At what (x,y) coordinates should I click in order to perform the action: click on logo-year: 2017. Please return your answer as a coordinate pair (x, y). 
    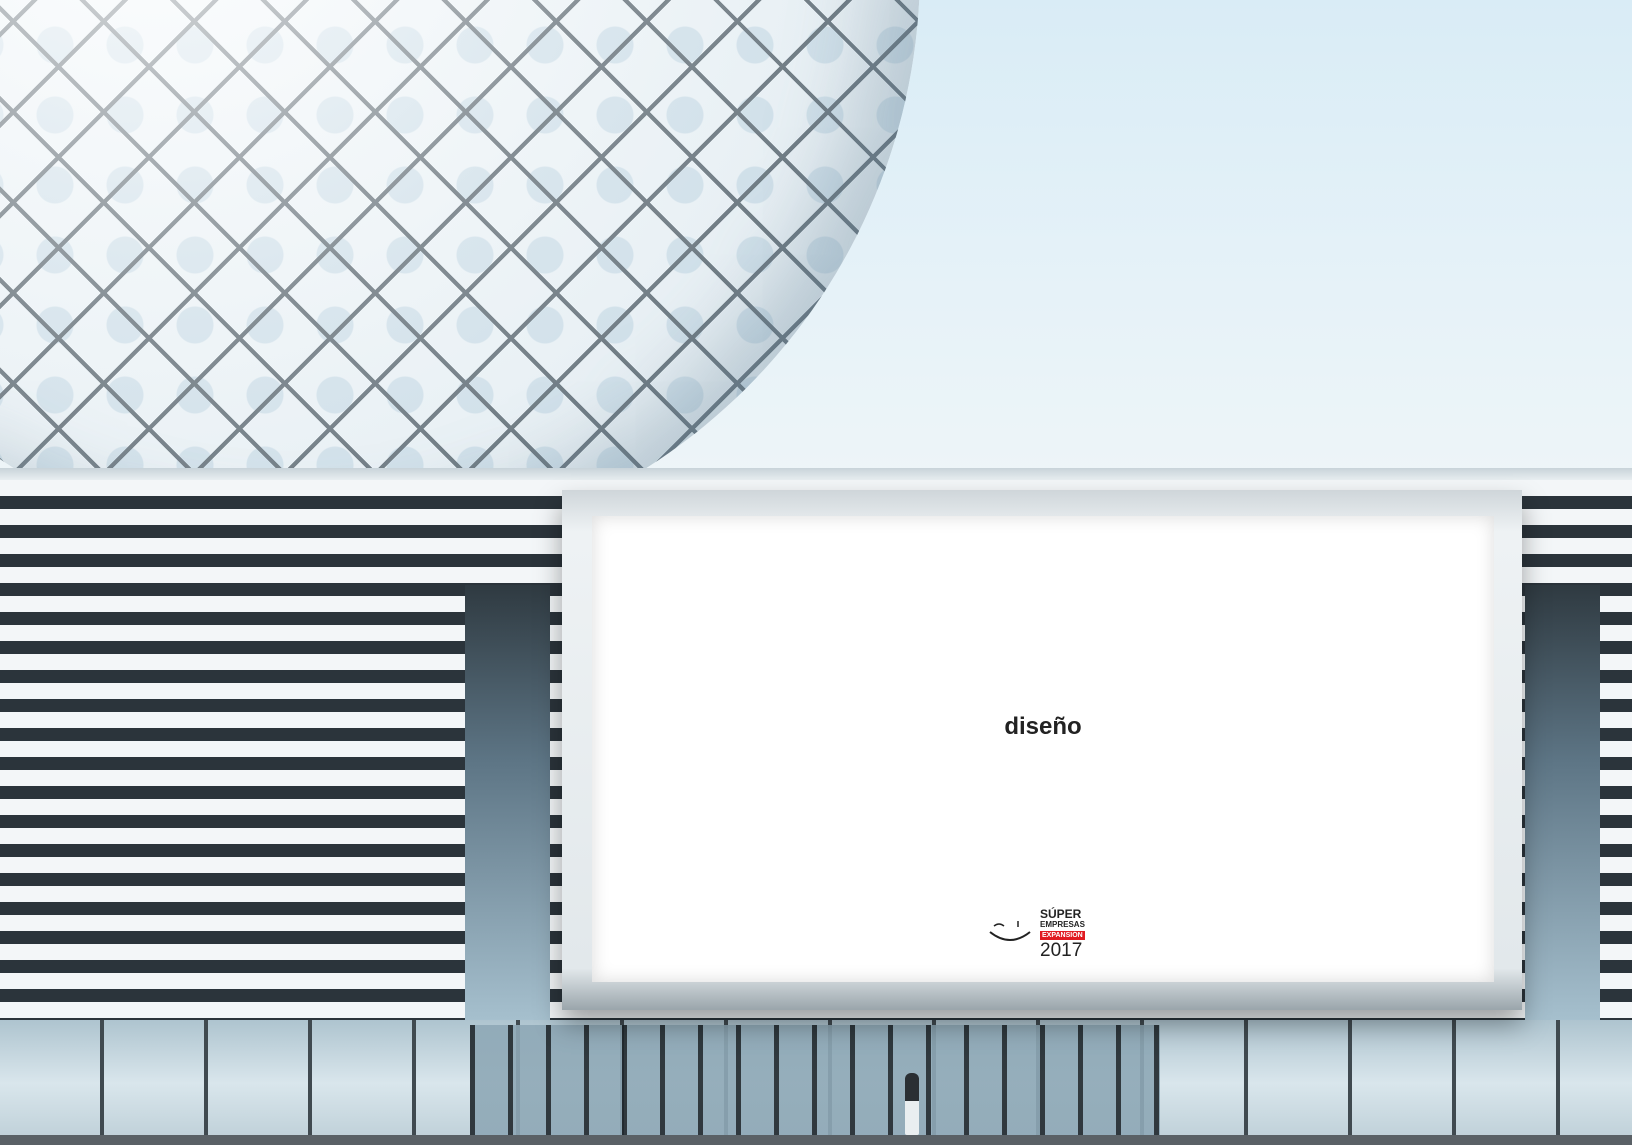
    Looking at the image, I should click on (1061, 950).